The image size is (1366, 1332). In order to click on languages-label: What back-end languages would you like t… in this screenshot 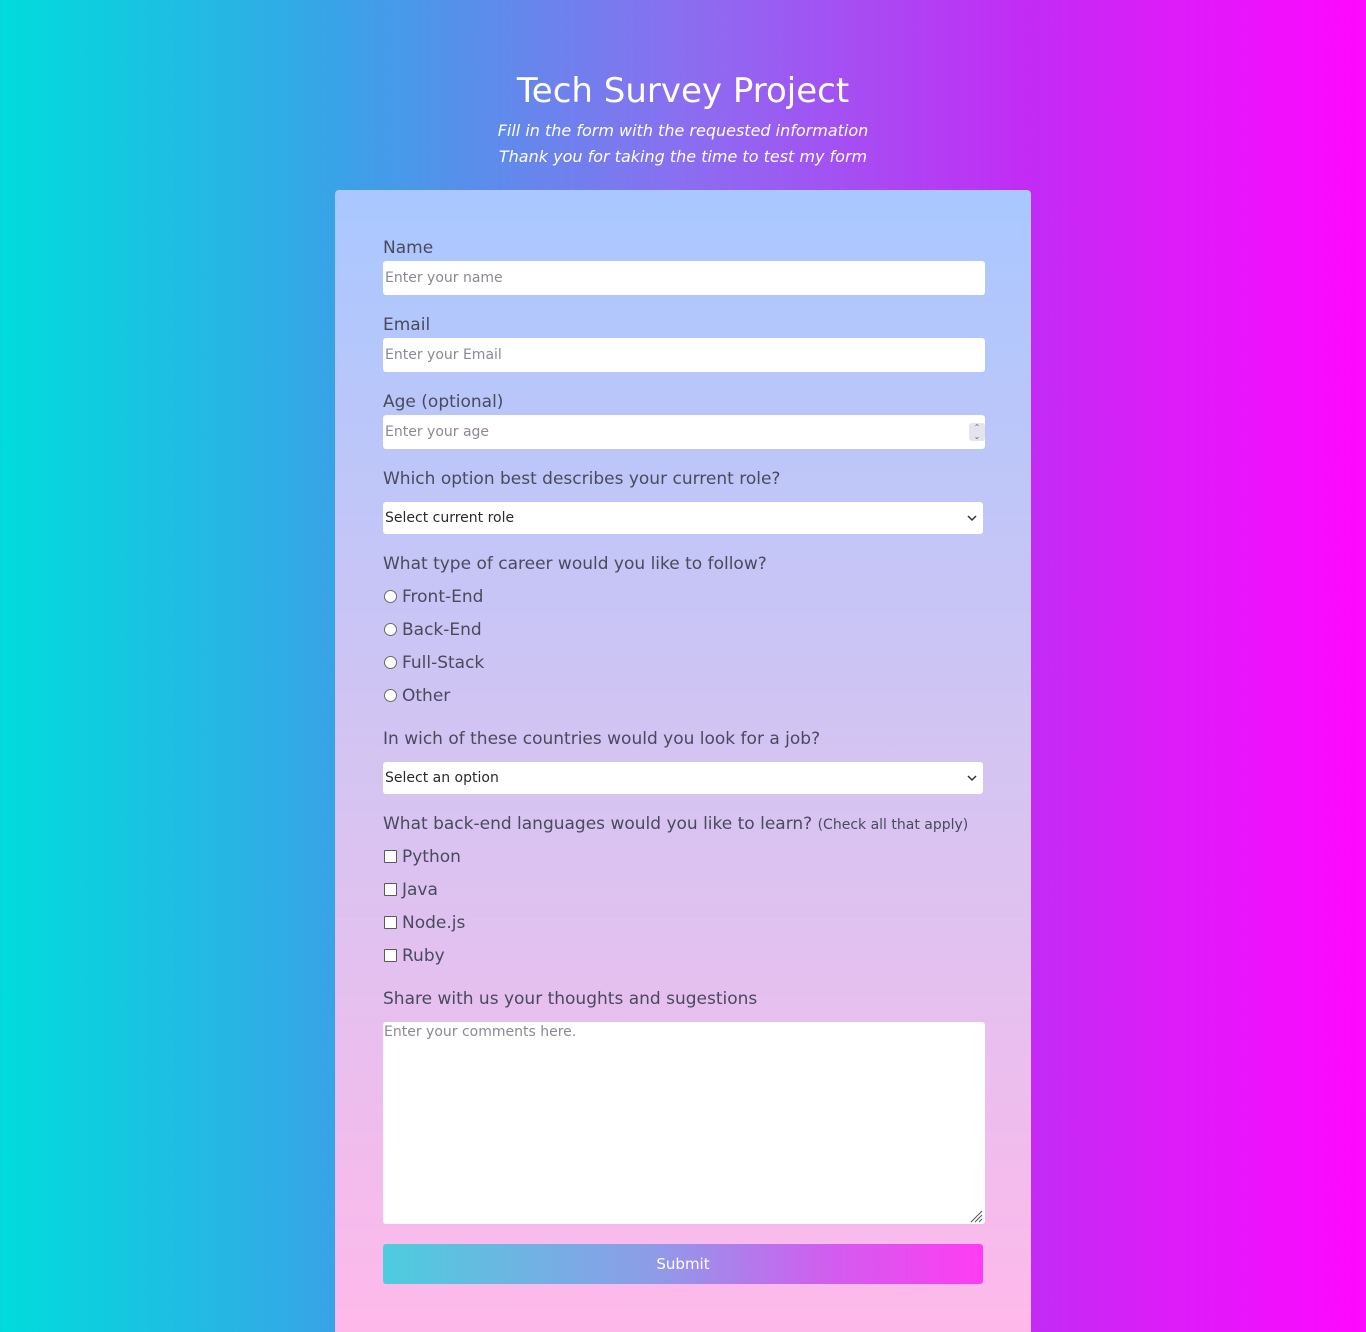, I will do `click(675, 824)`.